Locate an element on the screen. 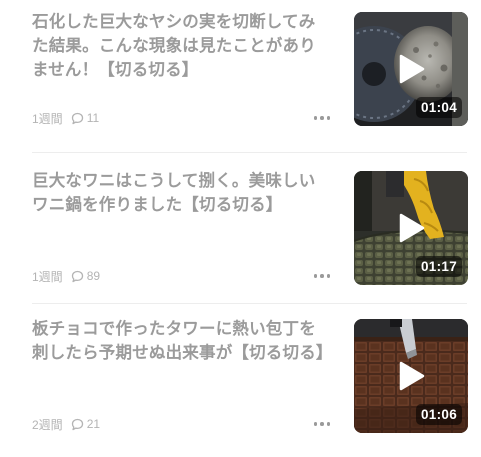 This screenshot has height=457, width=481. video-thumbnail: 01:04 is located at coordinates (411, 69).